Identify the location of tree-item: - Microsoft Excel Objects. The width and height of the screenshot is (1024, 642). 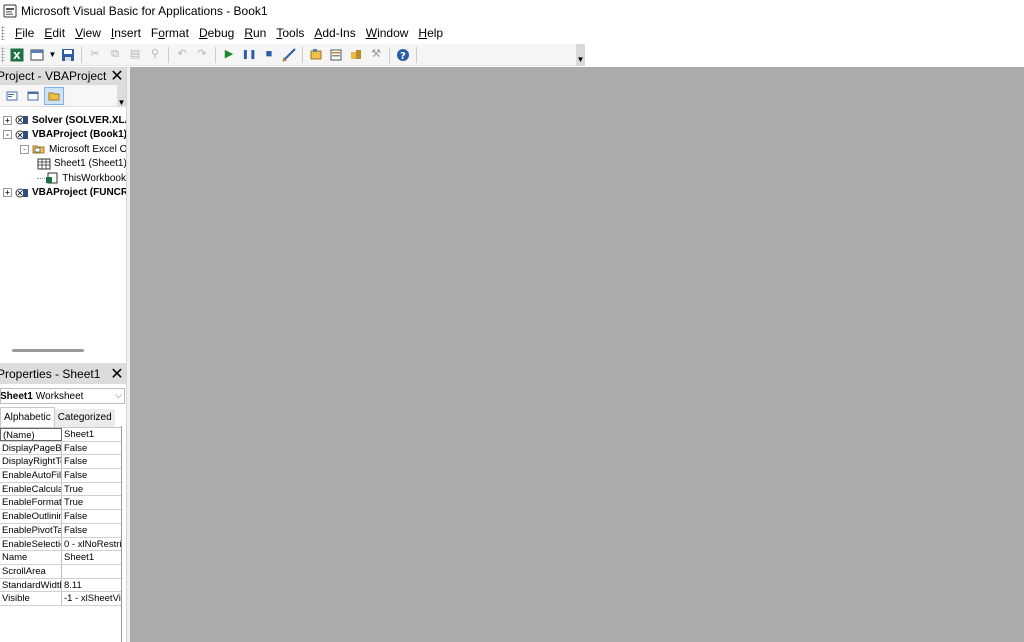
(63, 149).